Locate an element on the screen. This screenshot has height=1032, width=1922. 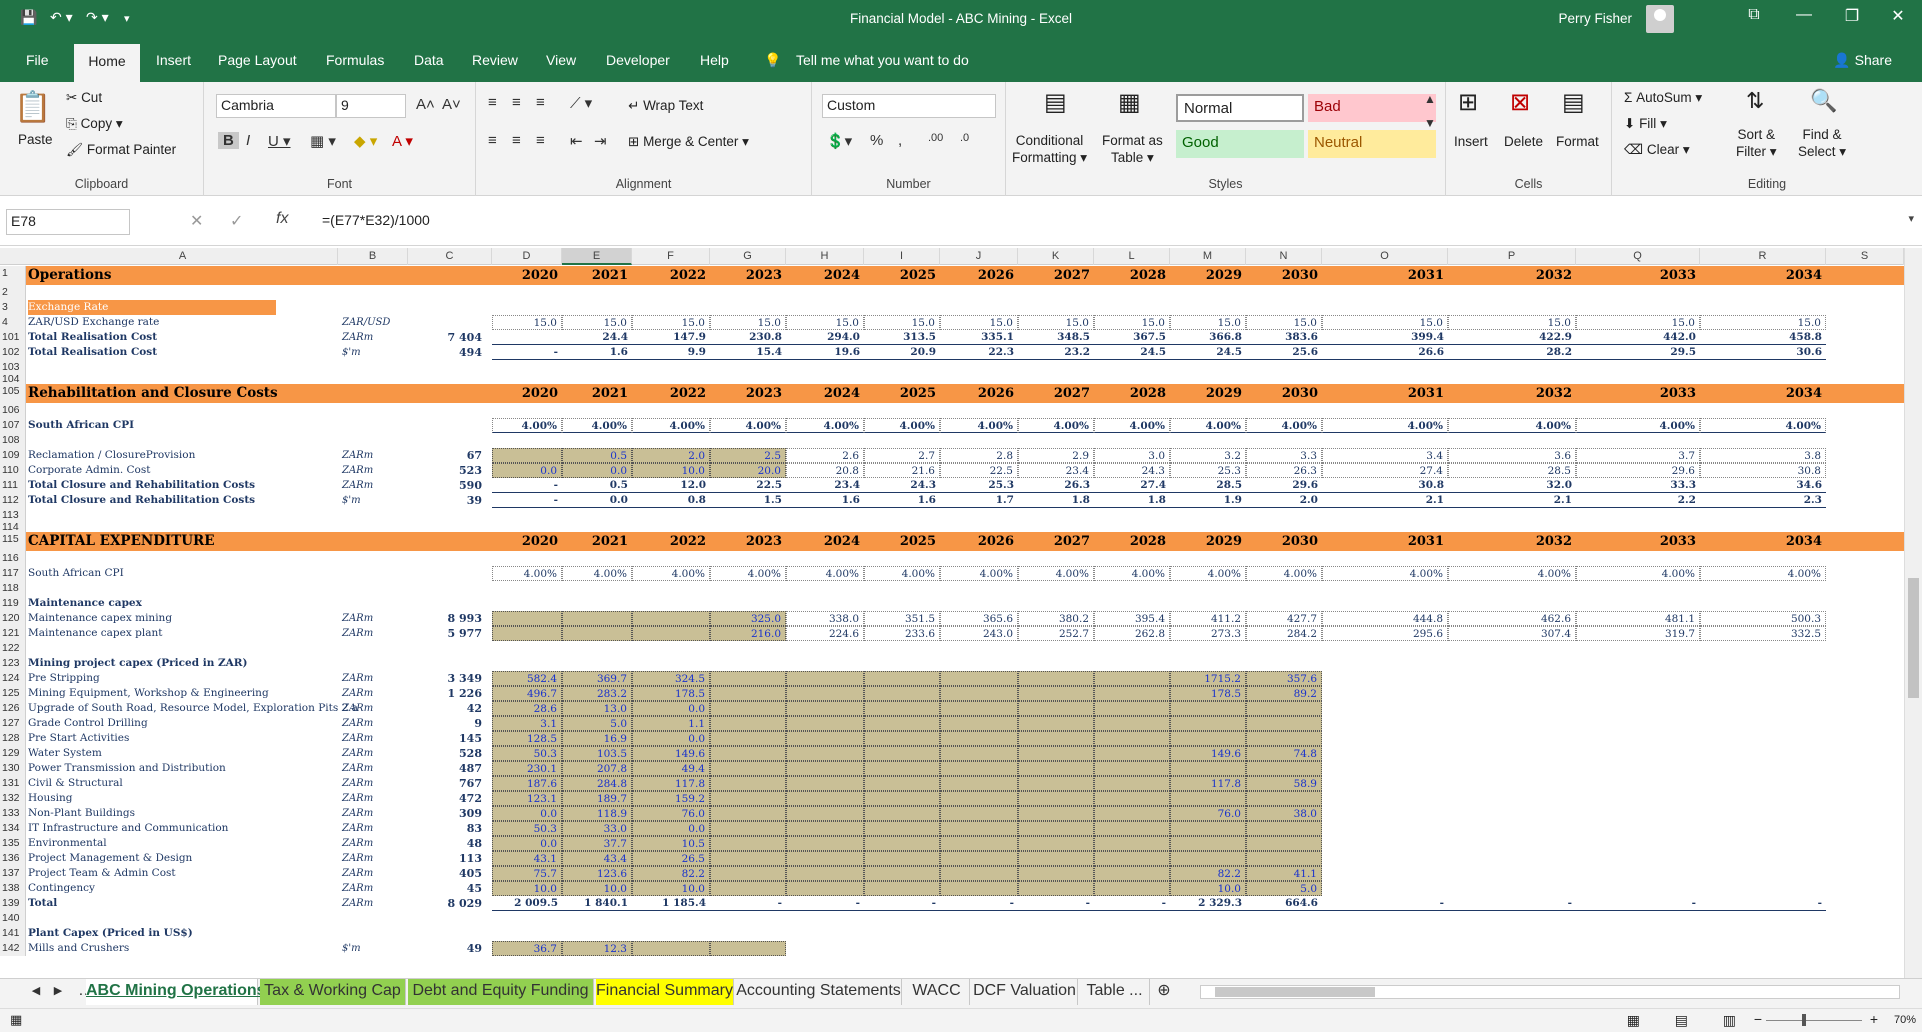
copy-button: ⎘ Copy ▾ is located at coordinates (94, 124).